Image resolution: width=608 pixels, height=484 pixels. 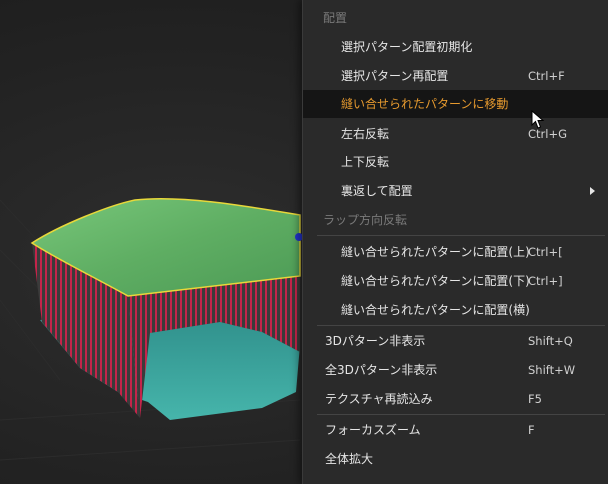 I want to click on menu-item-init-selected-arrangement: 選択パターン配置初期化, so click(x=455, y=47).